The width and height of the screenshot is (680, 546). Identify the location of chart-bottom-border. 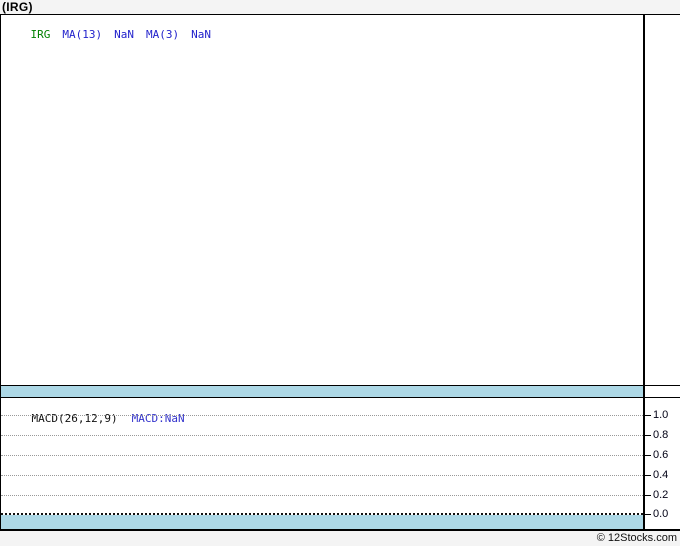
(340, 530).